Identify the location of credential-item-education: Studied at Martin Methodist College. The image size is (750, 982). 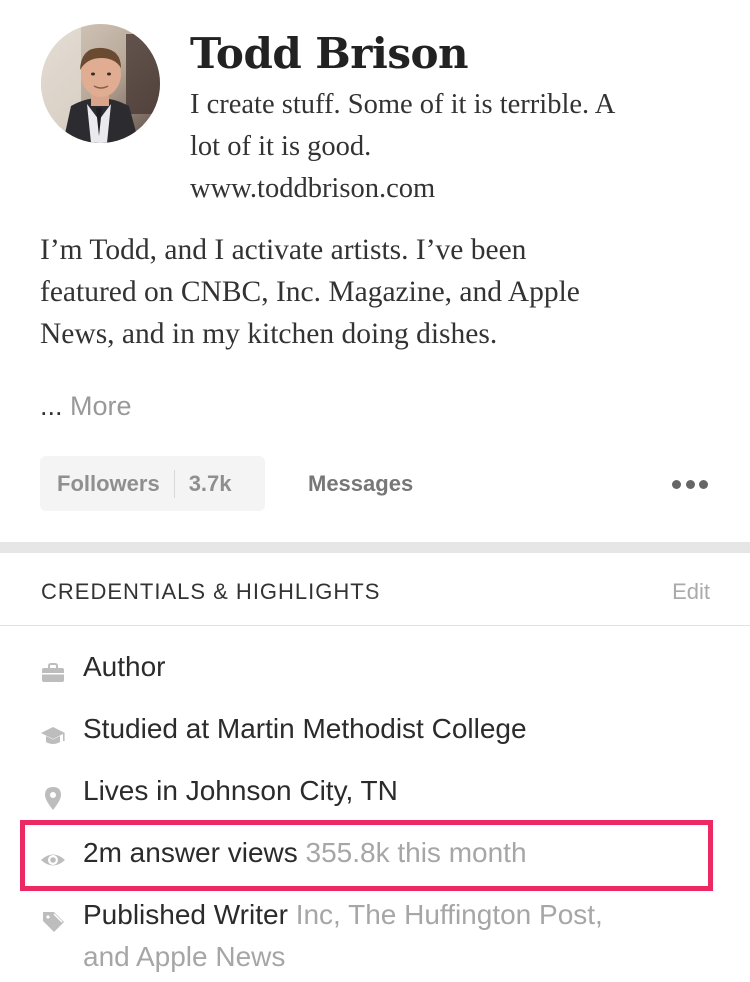
(283, 729).